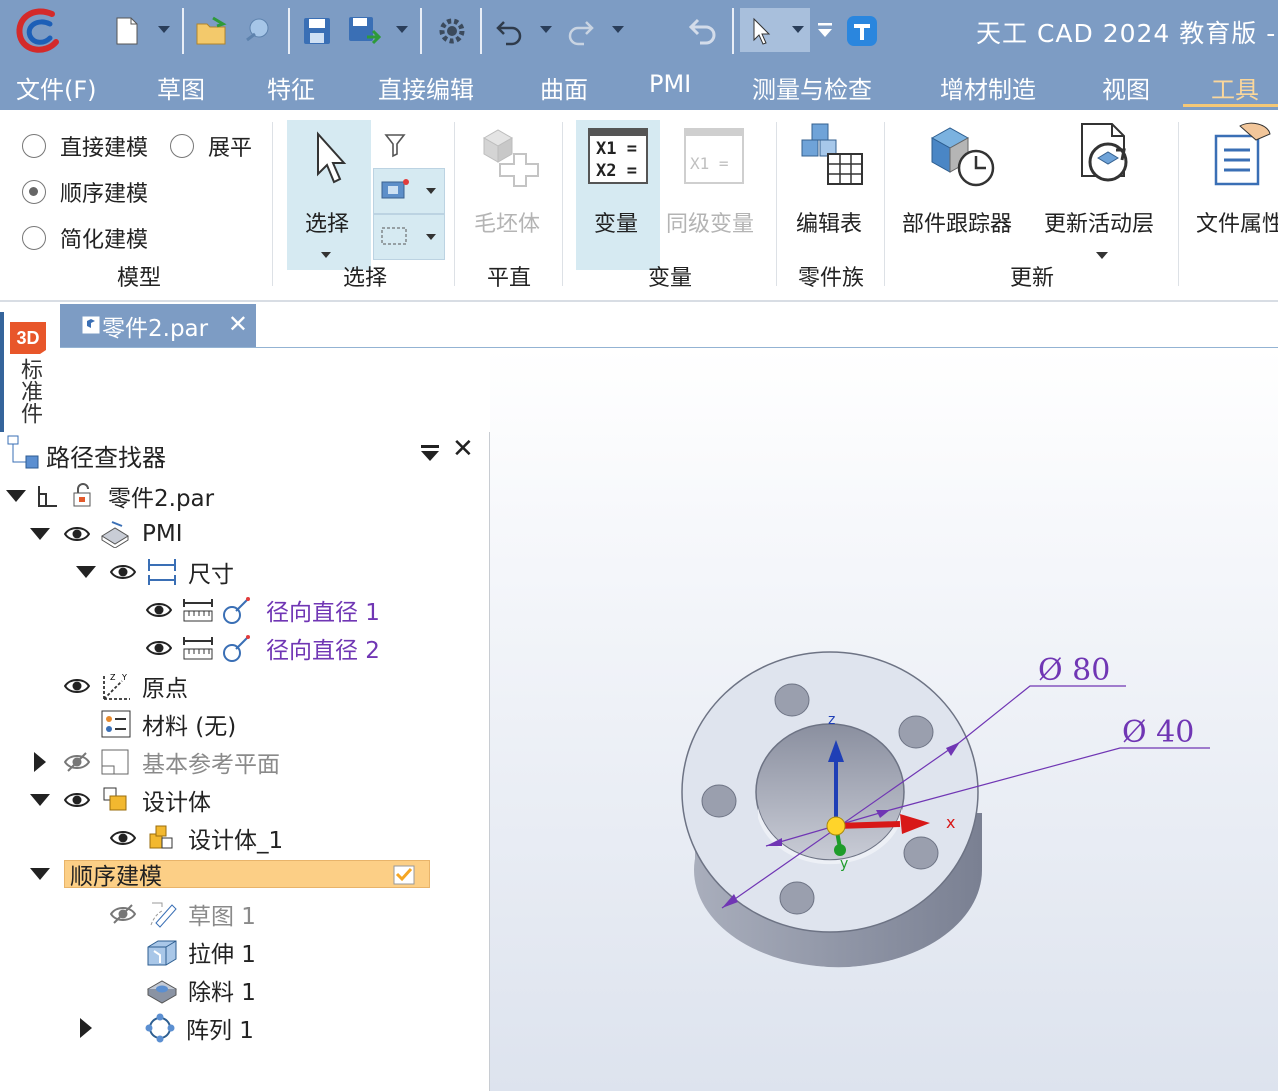  What do you see at coordinates (395, 190) in the screenshot?
I see `selection-mode-icon` at bounding box center [395, 190].